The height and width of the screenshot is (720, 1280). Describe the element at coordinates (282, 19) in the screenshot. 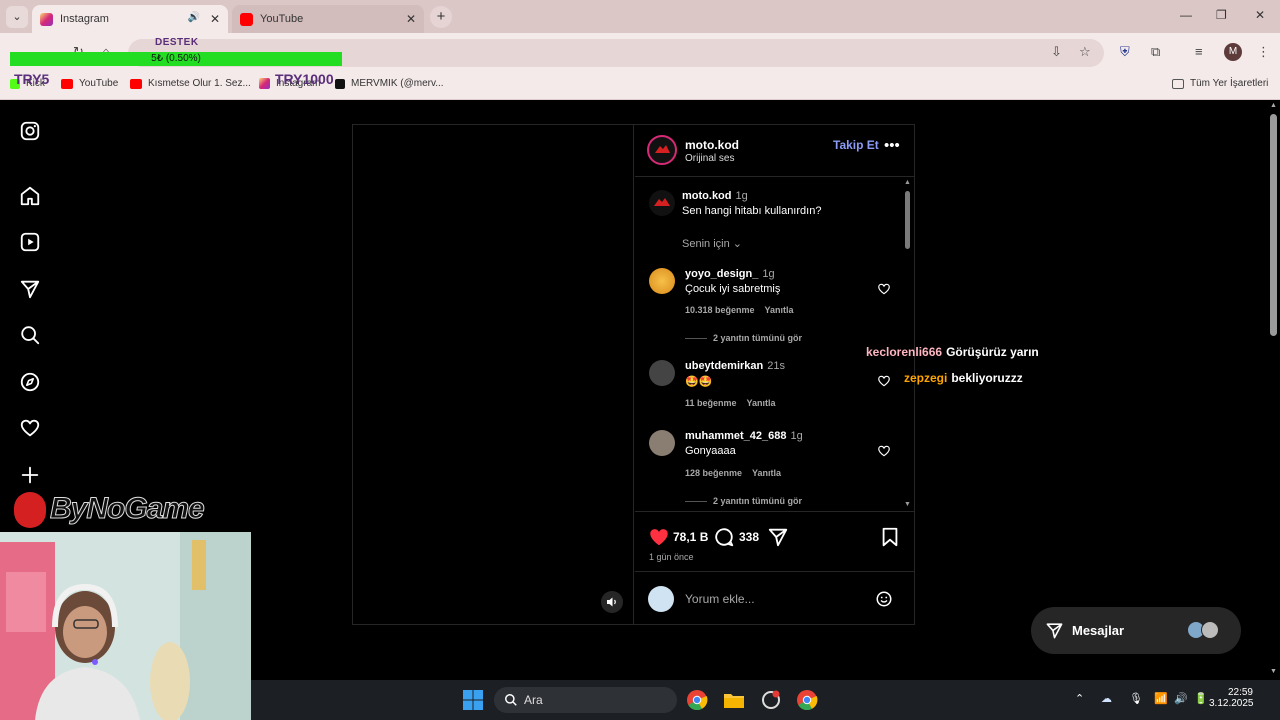

I see `tab-label: YouTube` at that location.